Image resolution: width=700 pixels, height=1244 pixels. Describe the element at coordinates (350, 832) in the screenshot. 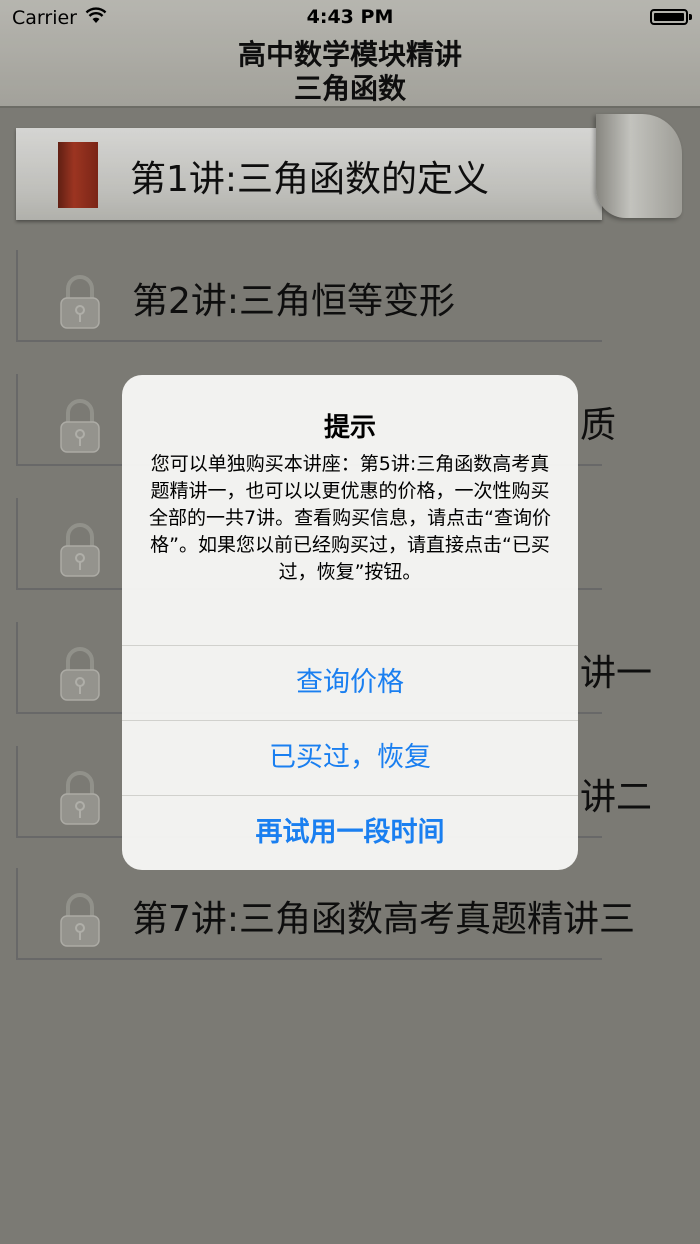

I see `continue-trial-button: 再试用一段时间` at that location.